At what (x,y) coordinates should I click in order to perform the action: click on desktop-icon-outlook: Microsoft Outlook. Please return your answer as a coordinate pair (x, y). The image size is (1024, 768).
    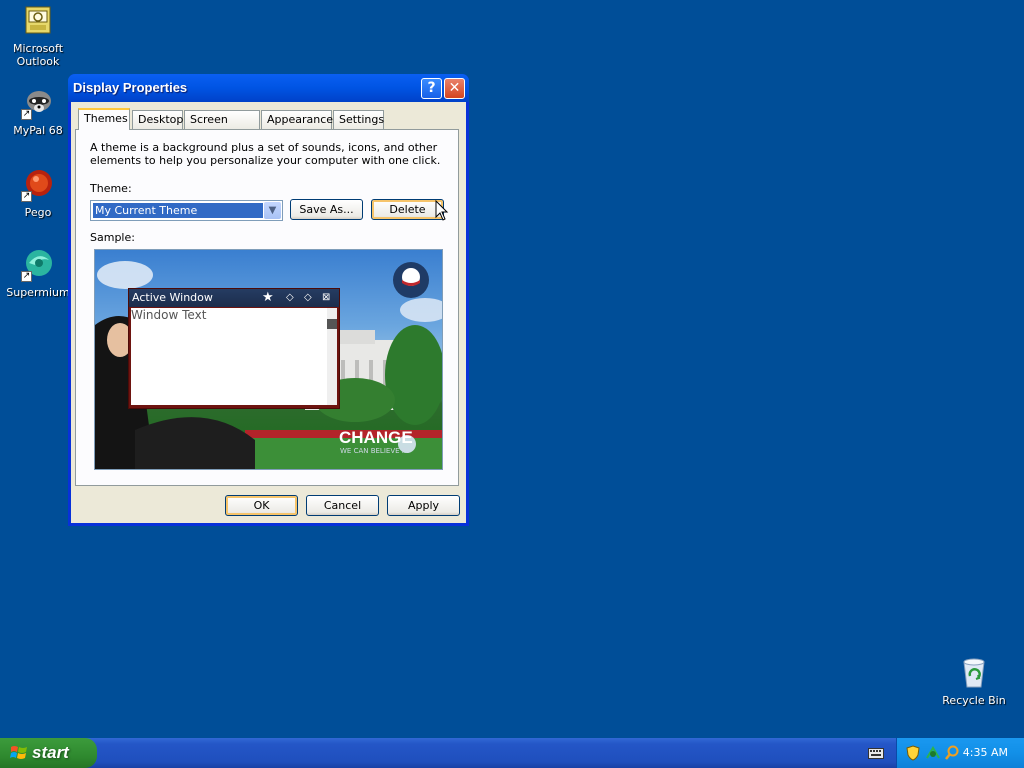
    Looking at the image, I should click on (38, 36).